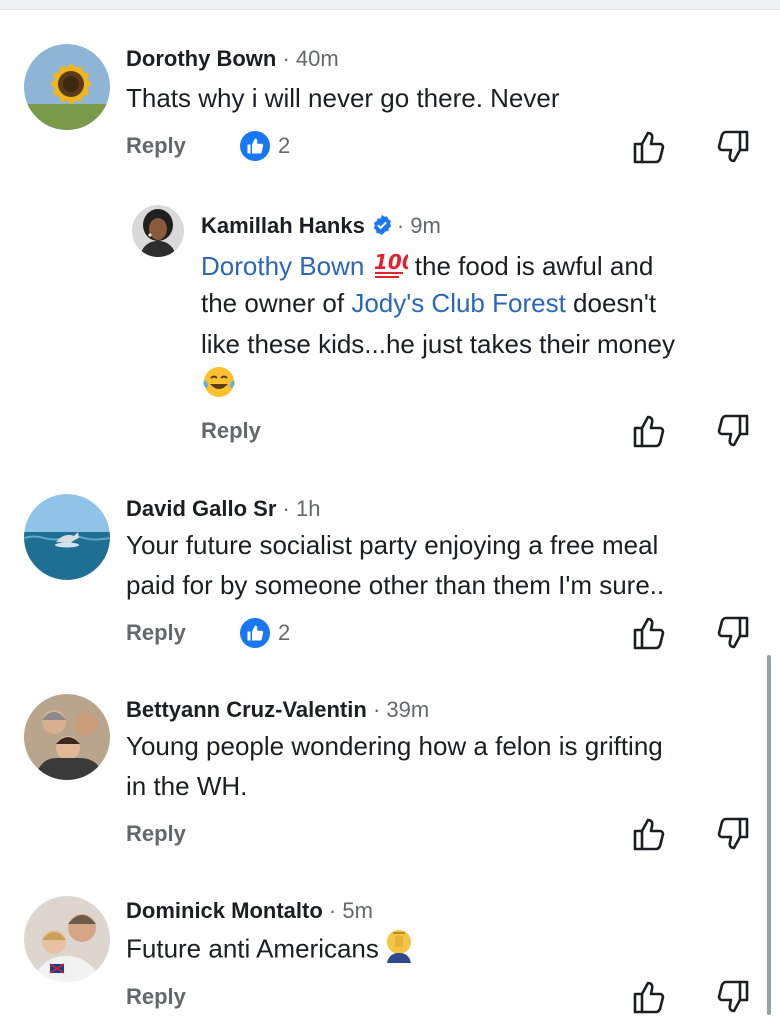 The height and width of the screenshot is (1024, 780). What do you see at coordinates (382, 228) in the screenshot?
I see `verified-badge-icon` at bounding box center [382, 228].